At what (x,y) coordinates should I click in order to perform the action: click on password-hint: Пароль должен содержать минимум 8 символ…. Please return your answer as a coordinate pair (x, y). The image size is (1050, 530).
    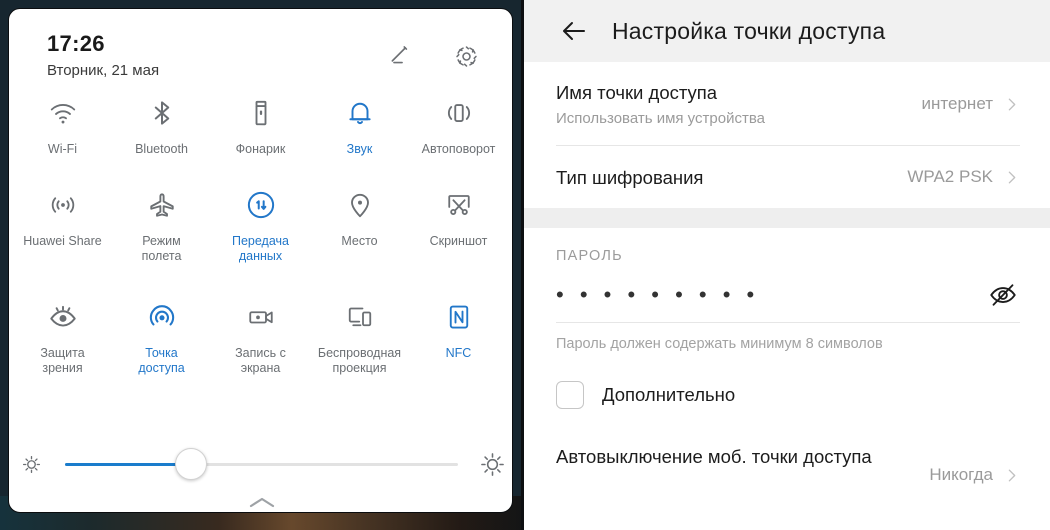
    Looking at the image, I should click on (719, 344).